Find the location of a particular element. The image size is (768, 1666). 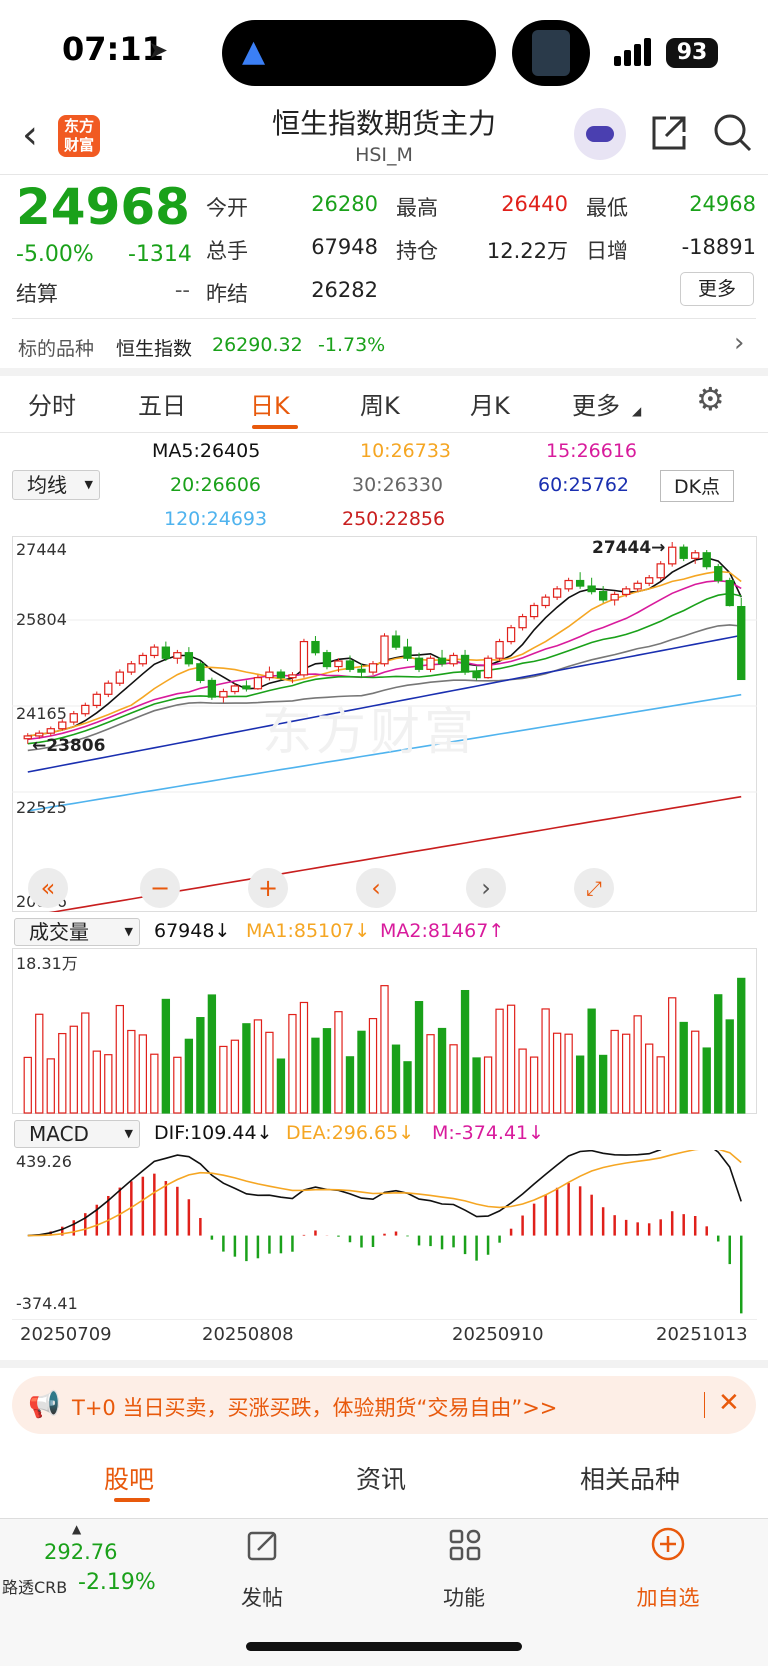

low-value: 24968 is located at coordinates (722, 204).